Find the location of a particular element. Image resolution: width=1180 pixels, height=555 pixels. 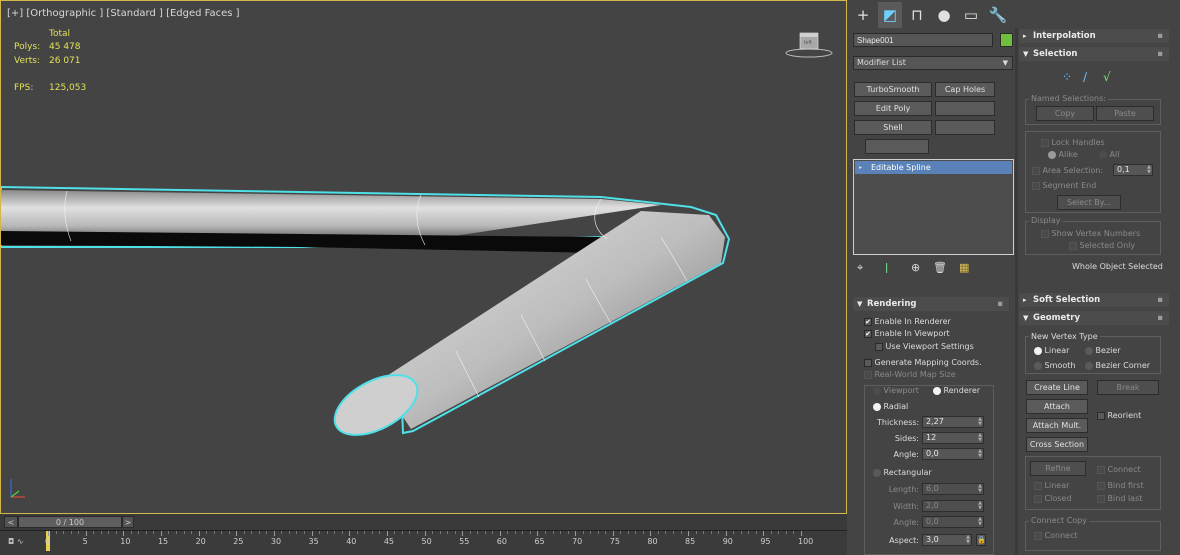

display-icon: ▭ is located at coordinates (971, 15).